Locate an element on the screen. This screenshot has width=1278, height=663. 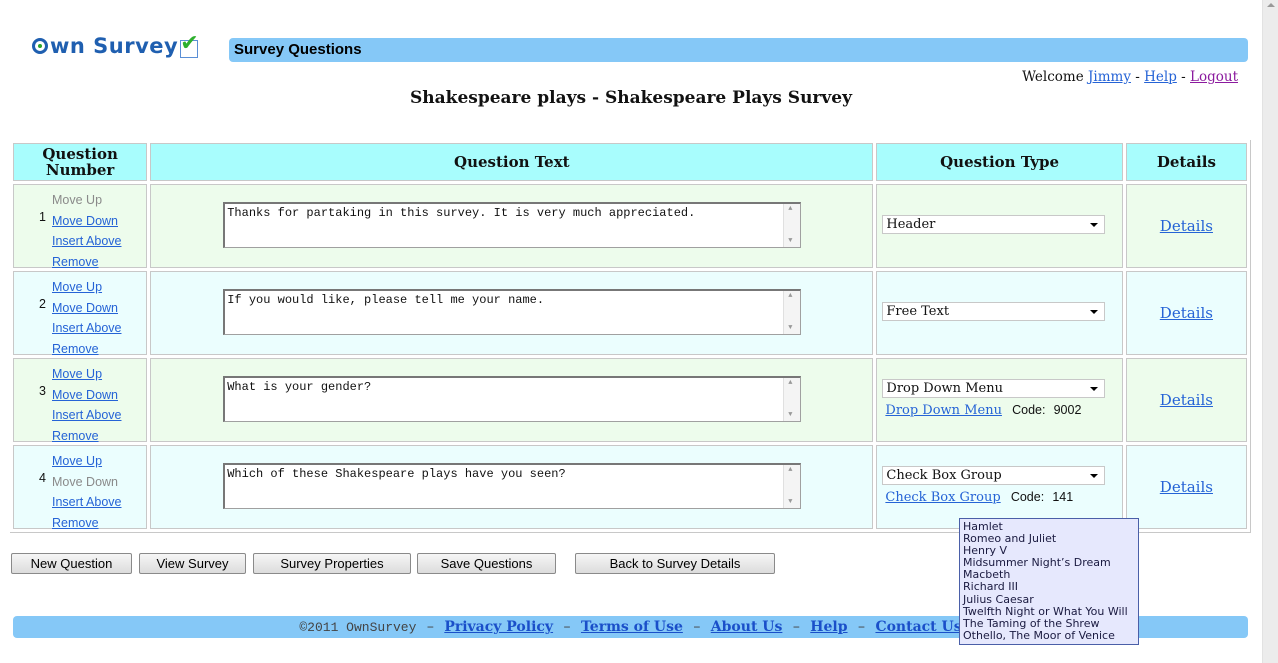
page-heading-bar: Survey Questions is located at coordinates (738, 50).